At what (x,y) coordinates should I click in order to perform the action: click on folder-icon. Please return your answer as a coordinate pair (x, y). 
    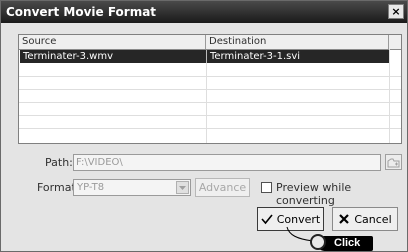
    Looking at the image, I should click on (393, 163).